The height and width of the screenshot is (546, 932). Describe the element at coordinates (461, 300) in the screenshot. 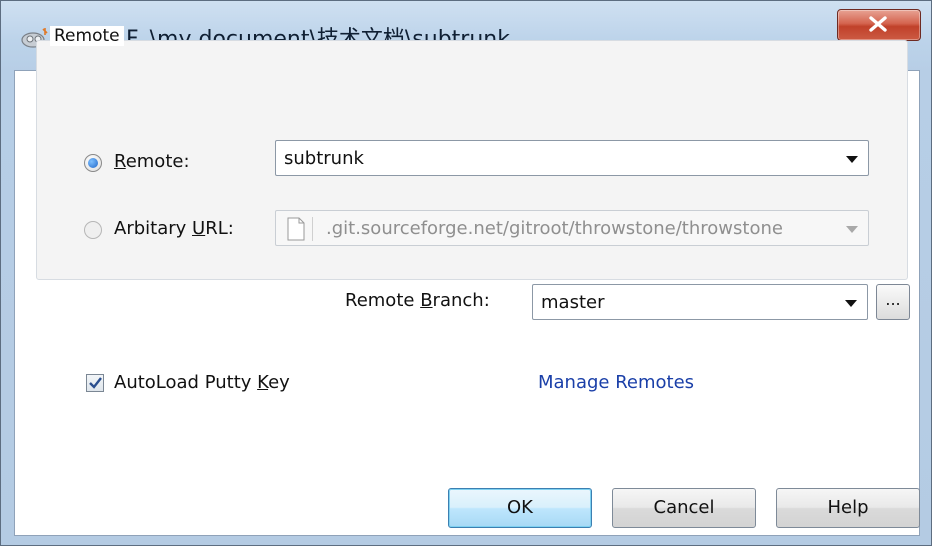

I see `label-text: ranch:` at that location.